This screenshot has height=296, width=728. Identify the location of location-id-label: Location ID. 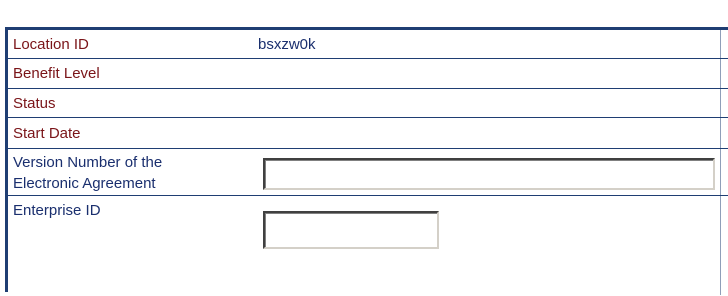
(51, 44).